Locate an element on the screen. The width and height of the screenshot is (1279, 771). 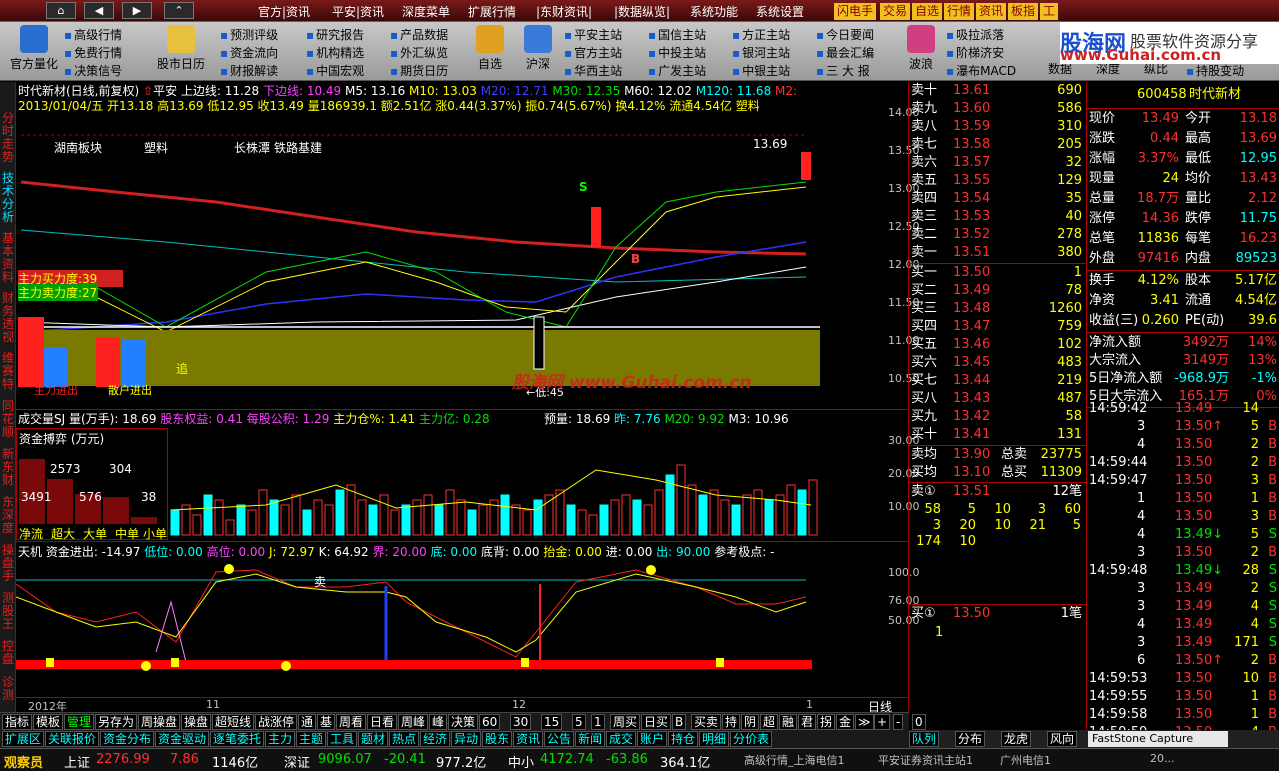
link-pa-main: 平安主站 is located at coordinates (593, 34).